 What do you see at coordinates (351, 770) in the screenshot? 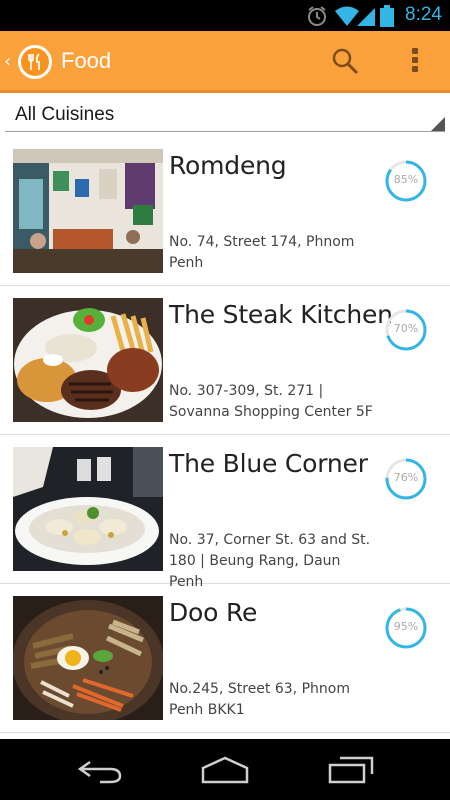
I see `recent-apps-icon` at bounding box center [351, 770].